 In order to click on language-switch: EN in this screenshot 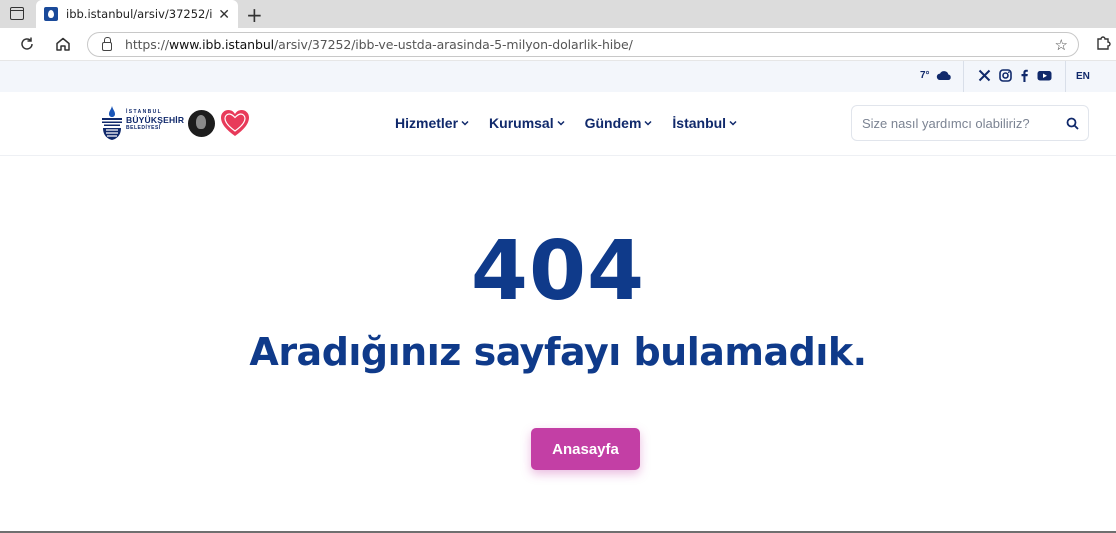, I will do `click(1083, 76)`.